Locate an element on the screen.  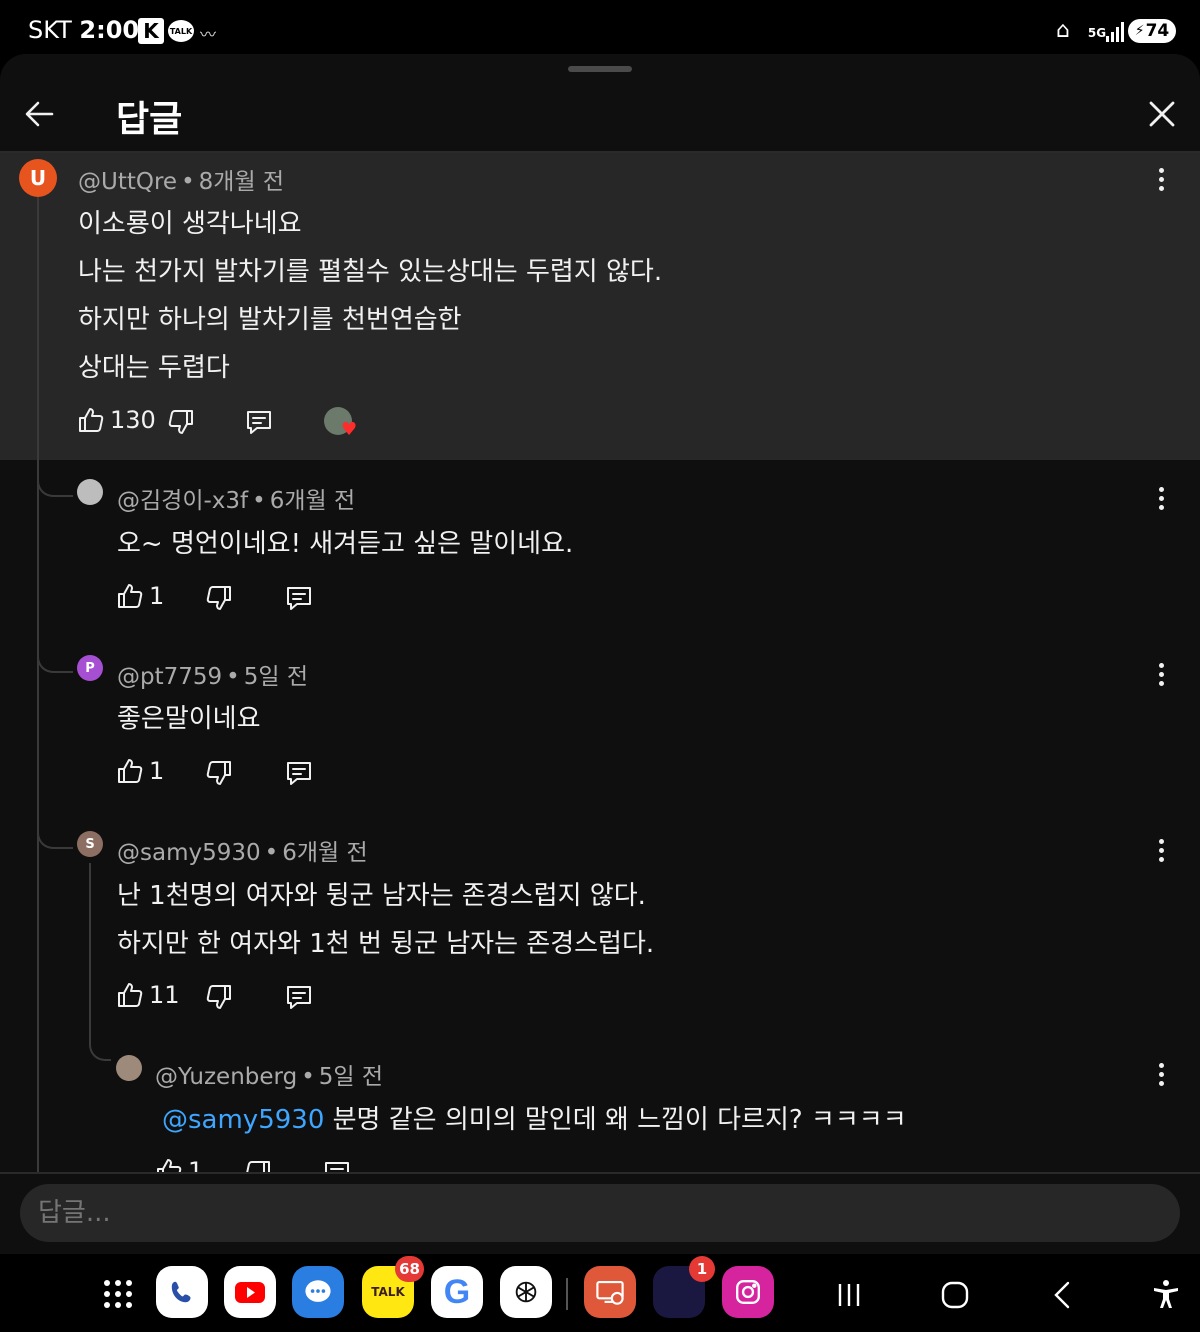
comment-time: 6개월 전 is located at coordinates (312, 501).